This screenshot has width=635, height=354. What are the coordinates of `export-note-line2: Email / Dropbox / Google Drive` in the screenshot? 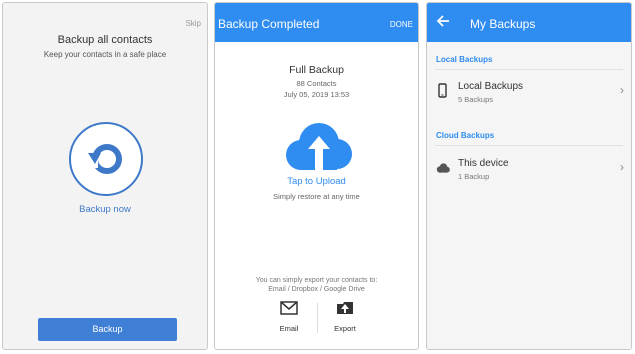 It's located at (316, 289).